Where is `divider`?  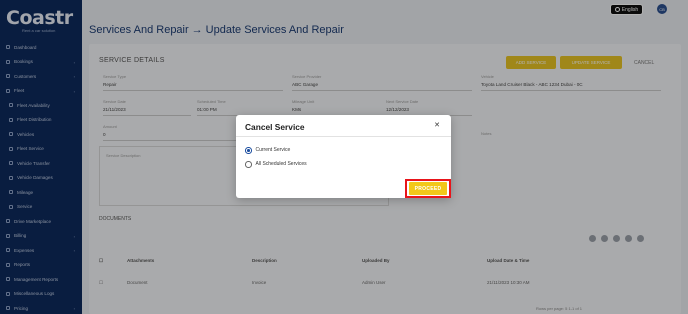 divider is located at coordinates (343, 136).